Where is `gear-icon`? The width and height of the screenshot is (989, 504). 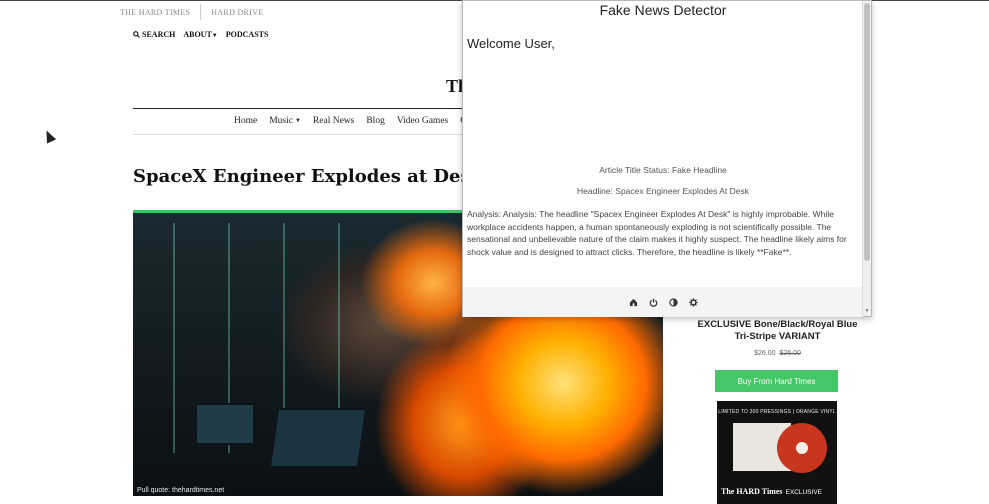
gear-icon is located at coordinates (693, 302).